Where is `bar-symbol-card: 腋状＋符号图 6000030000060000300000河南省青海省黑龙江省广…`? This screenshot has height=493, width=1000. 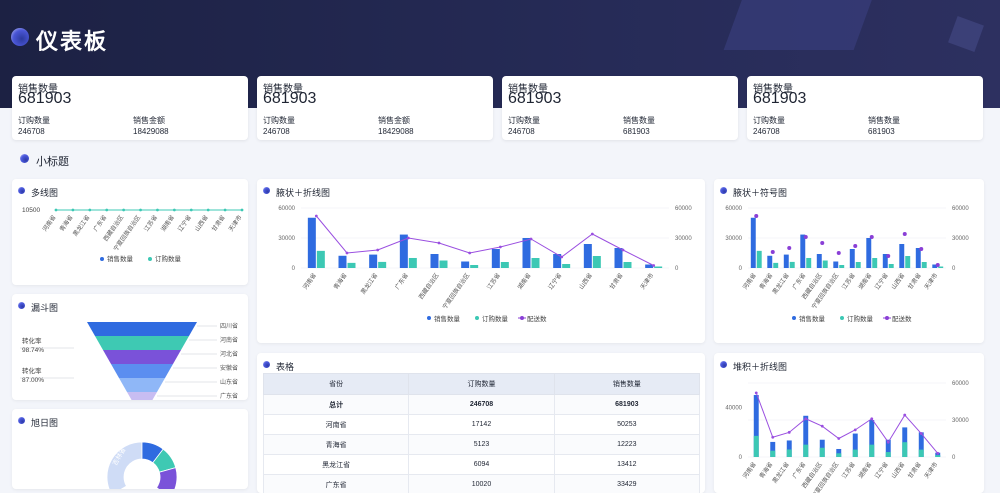
bar-symbol-card: 腋状＋符号图 6000030000060000300000河南省青海省黑龙江省广… is located at coordinates (849, 261).